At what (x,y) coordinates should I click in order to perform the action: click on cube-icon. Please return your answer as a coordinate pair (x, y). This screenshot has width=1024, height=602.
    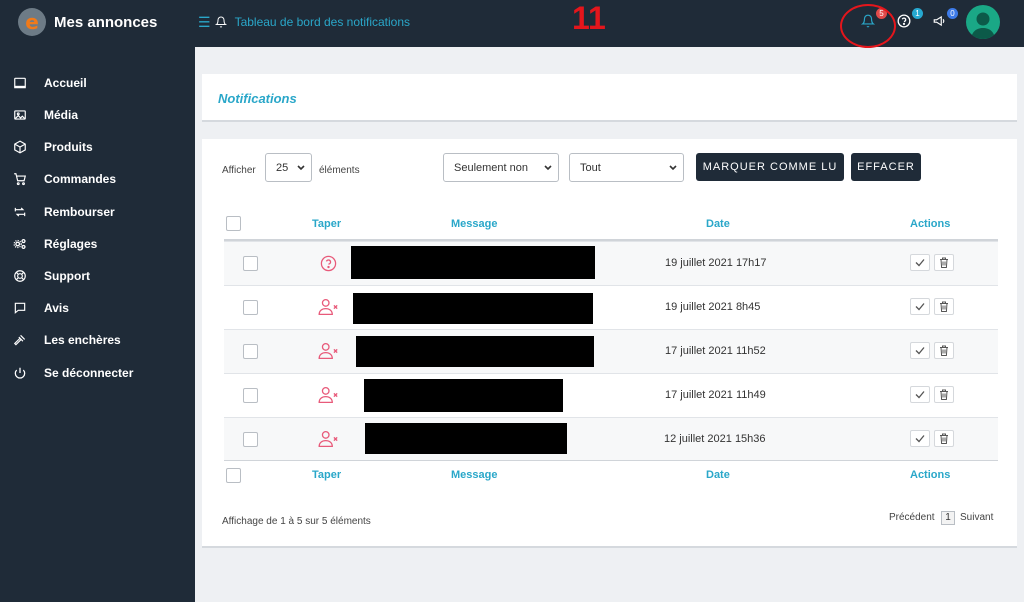
    Looking at the image, I should click on (20, 147).